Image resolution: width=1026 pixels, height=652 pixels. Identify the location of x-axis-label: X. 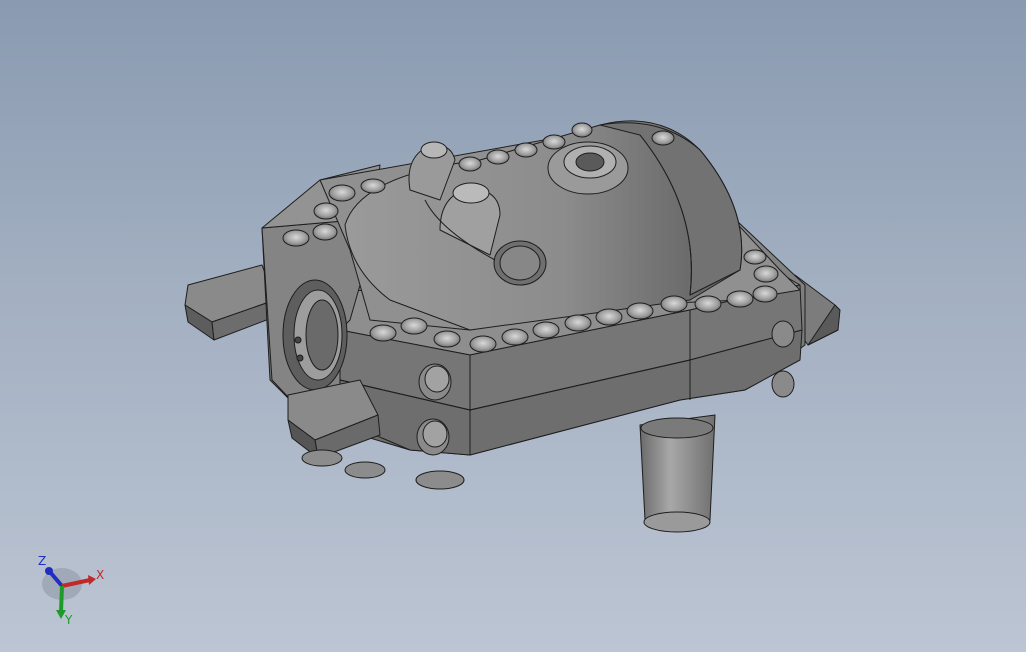
(100, 575).